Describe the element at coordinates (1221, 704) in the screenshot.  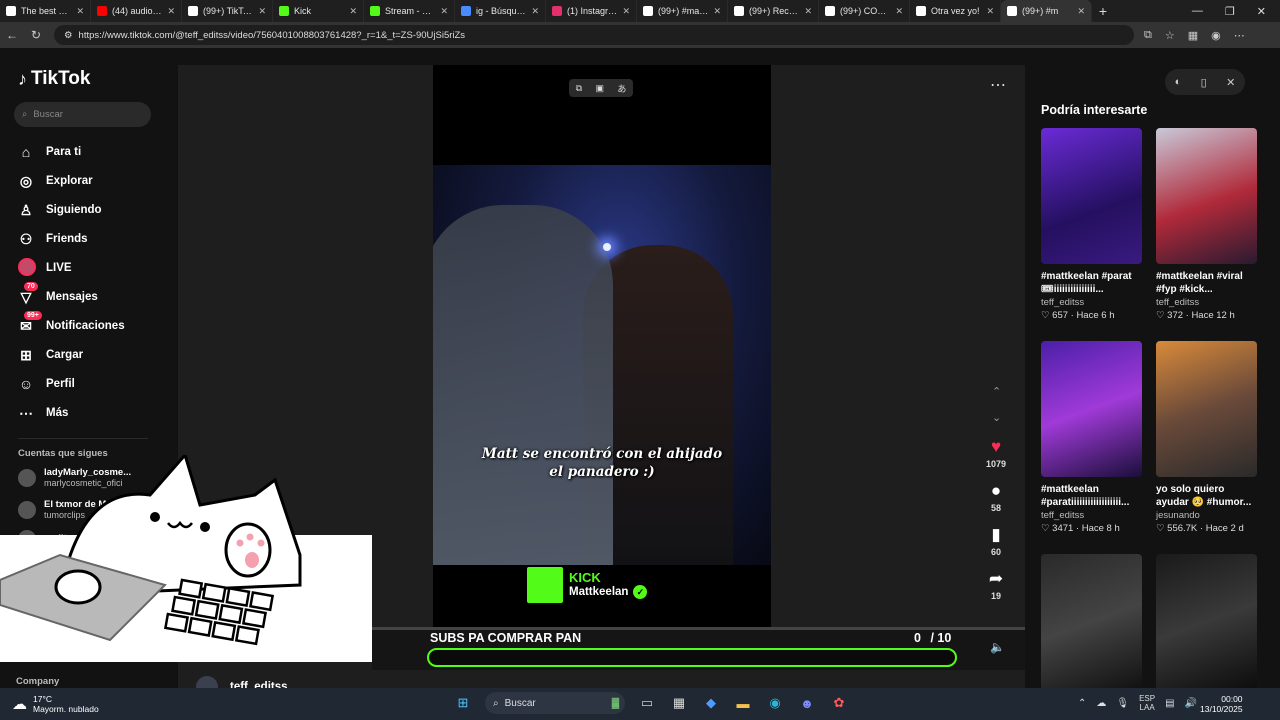
I see `clock: 00:00 13/10/2025` at that location.